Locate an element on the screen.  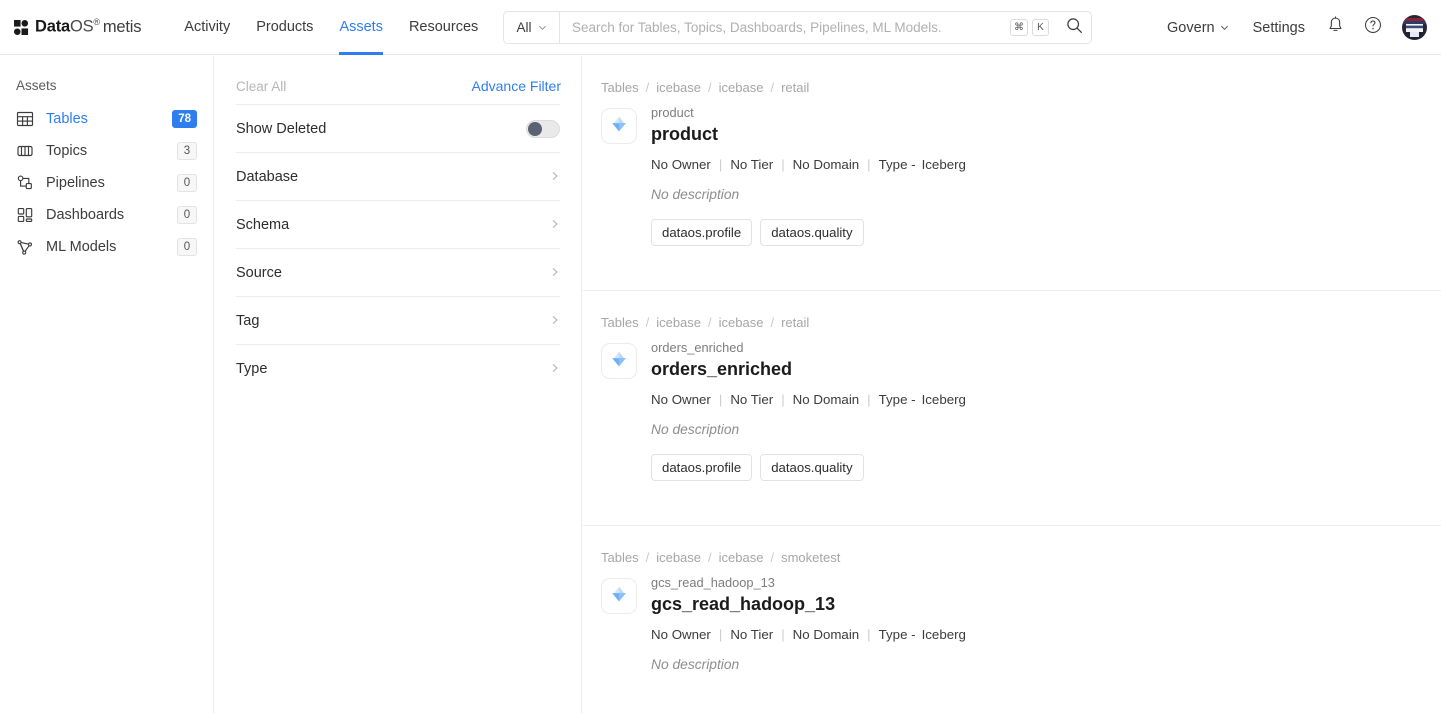
filter-group-database: Database is located at coordinates (398, 176).